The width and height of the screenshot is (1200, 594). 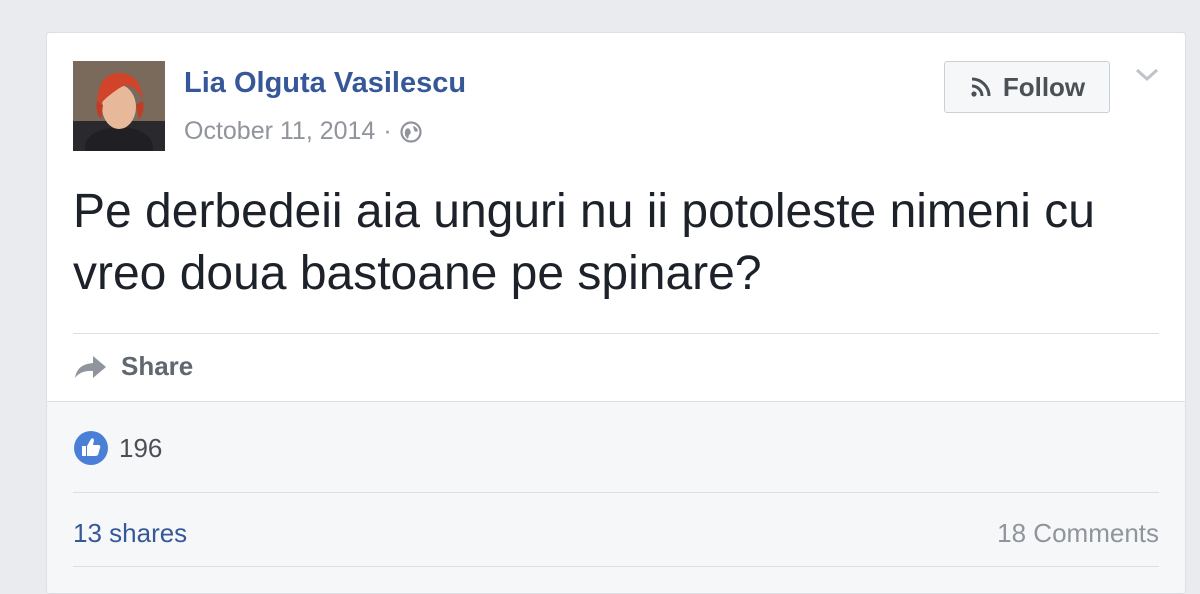 I want to click on rss-icon, so click(x=981, y=87).